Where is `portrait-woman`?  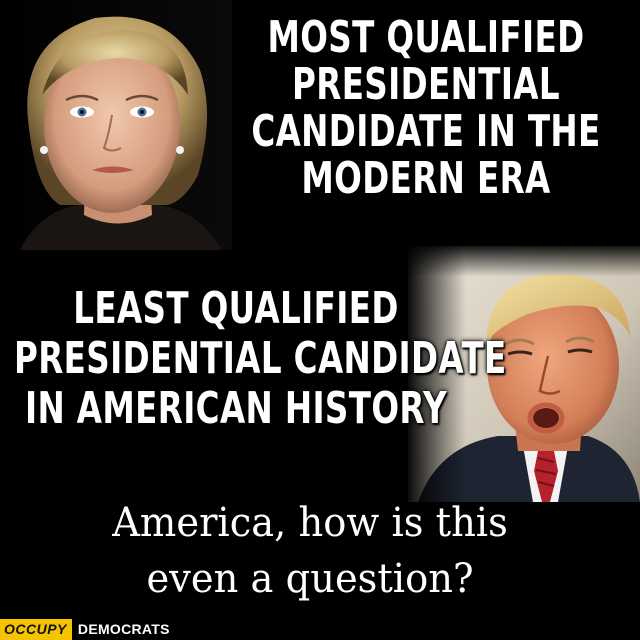
portrait-woman is located at coordinates (116, 125).